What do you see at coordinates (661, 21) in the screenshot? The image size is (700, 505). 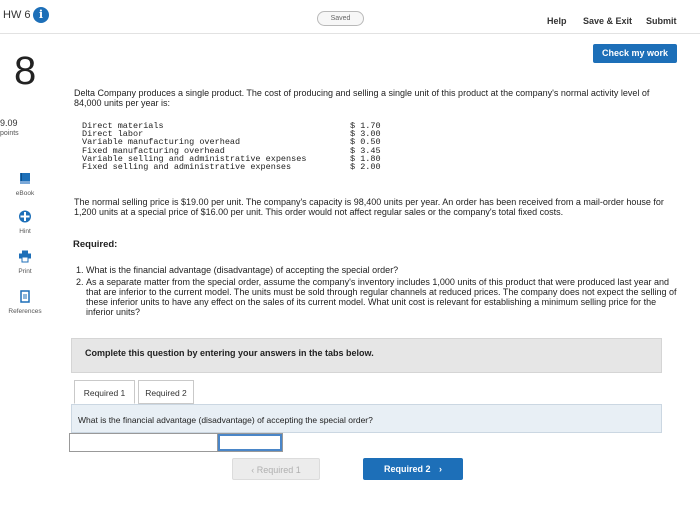 I see `submit-button: Submit` at bounding box center [661, 21].